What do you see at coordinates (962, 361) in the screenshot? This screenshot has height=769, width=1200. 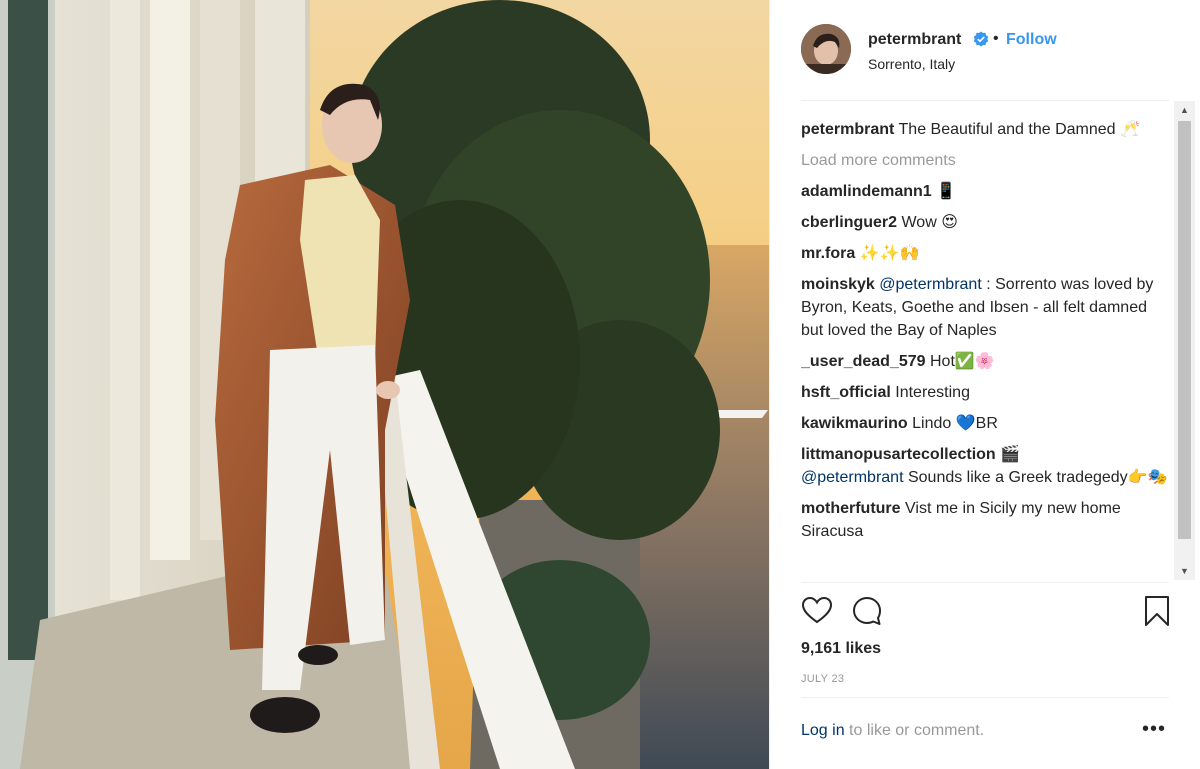 I see `comment-text: Hot✅🌸` at bounding box center [962, 361].